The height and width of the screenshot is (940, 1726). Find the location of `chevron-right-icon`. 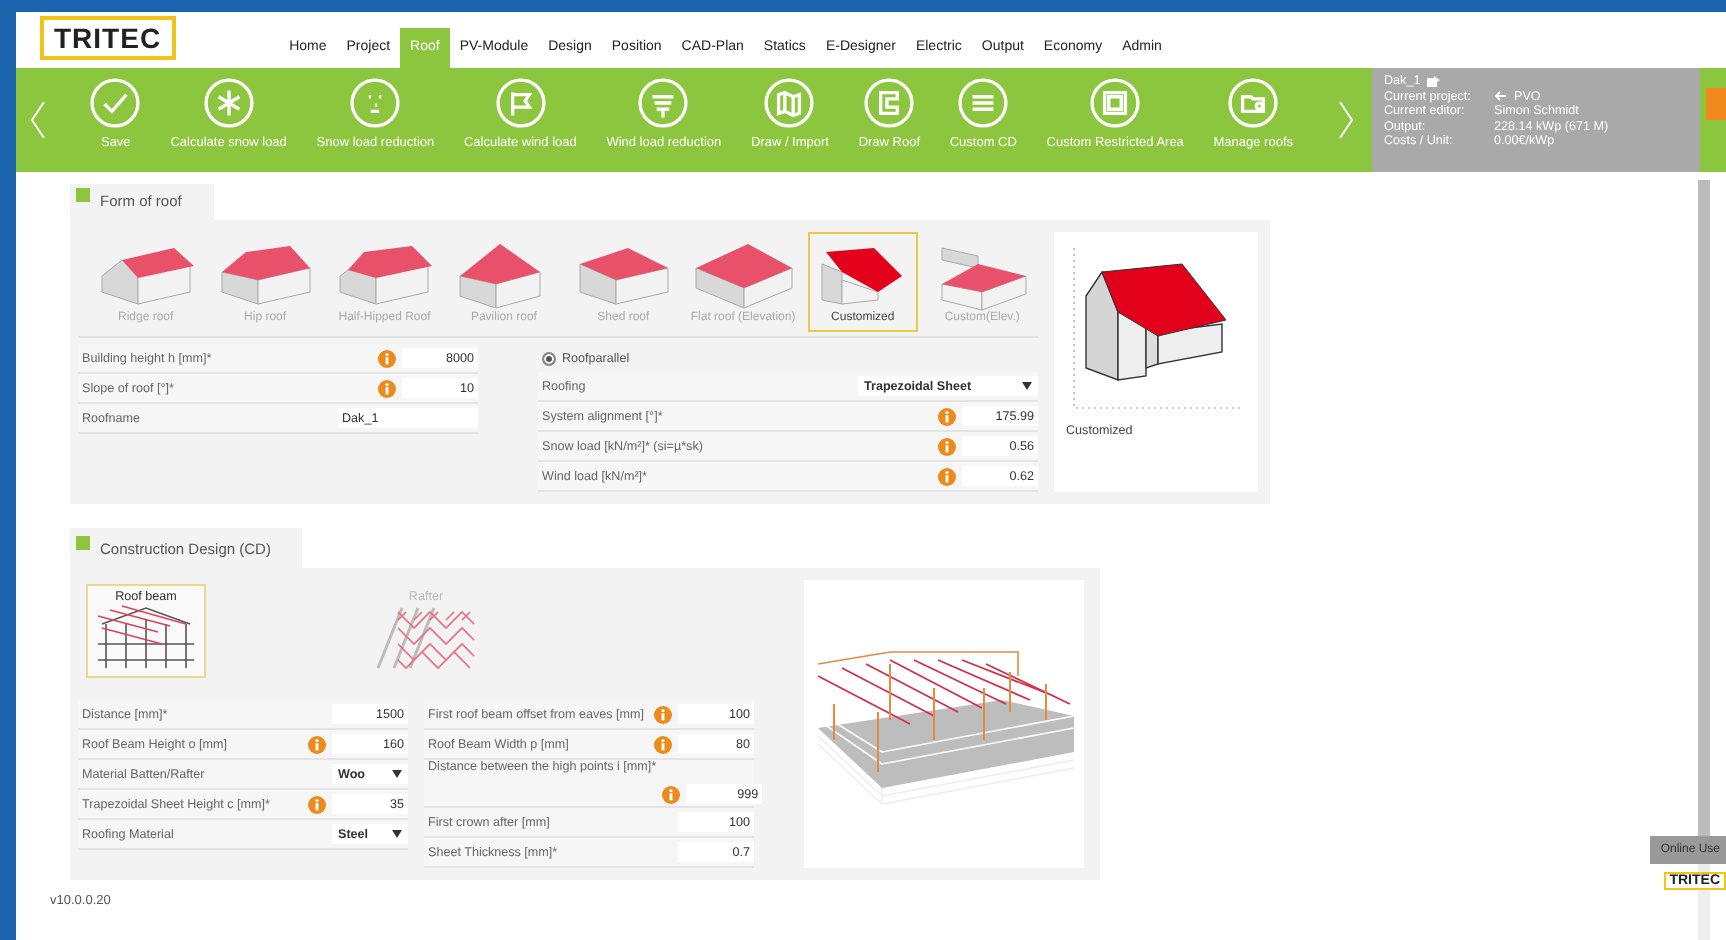

chevron-right-icon is located at coordinates (1346, 120).